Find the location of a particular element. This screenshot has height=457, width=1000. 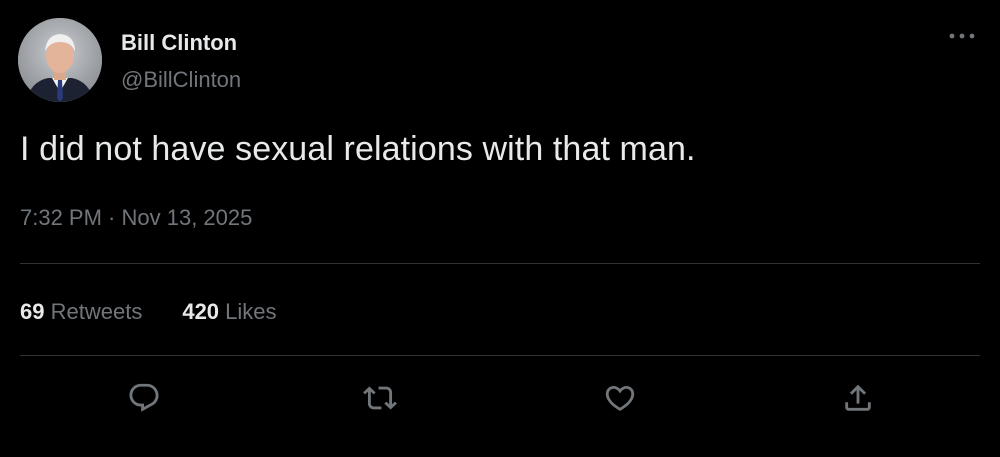

likes-stat: 420 Likes is located at coordinates (229, 312).